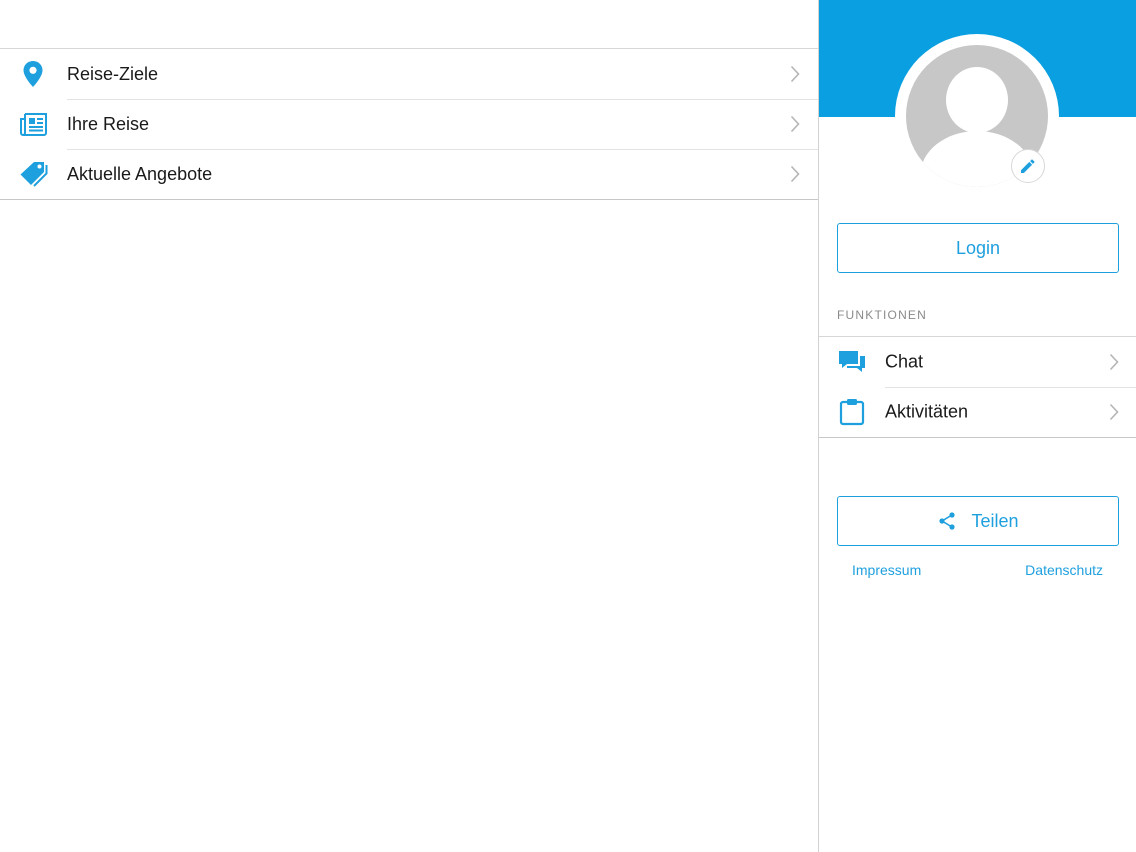 The image size is (1136, 852). Describe the element at coordinates (995, 520) in the screenshot. I see `share-button-label: Teilen` at that location.